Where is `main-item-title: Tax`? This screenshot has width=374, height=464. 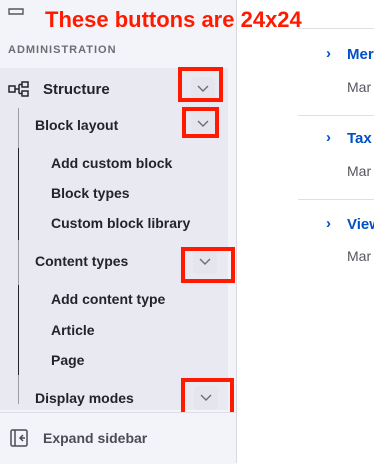 main-item-title: Tax is located at coordinates (359, 138).